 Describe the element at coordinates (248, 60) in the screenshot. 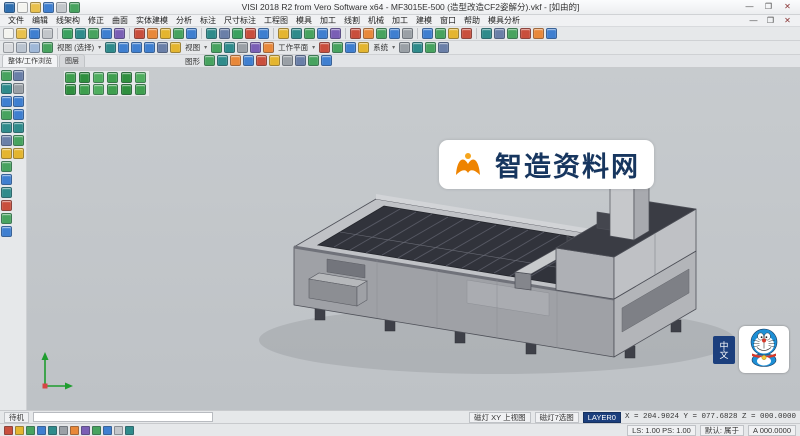

I see `background-icon` at that location.